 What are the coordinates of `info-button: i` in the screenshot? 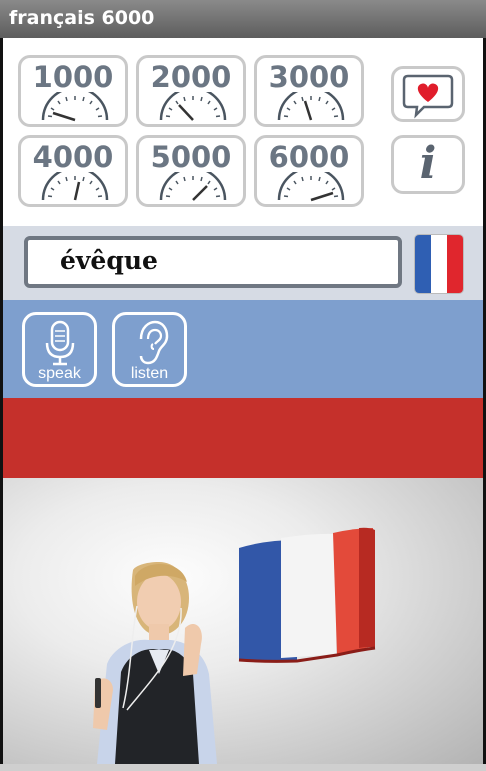 It's located at (428, 164).